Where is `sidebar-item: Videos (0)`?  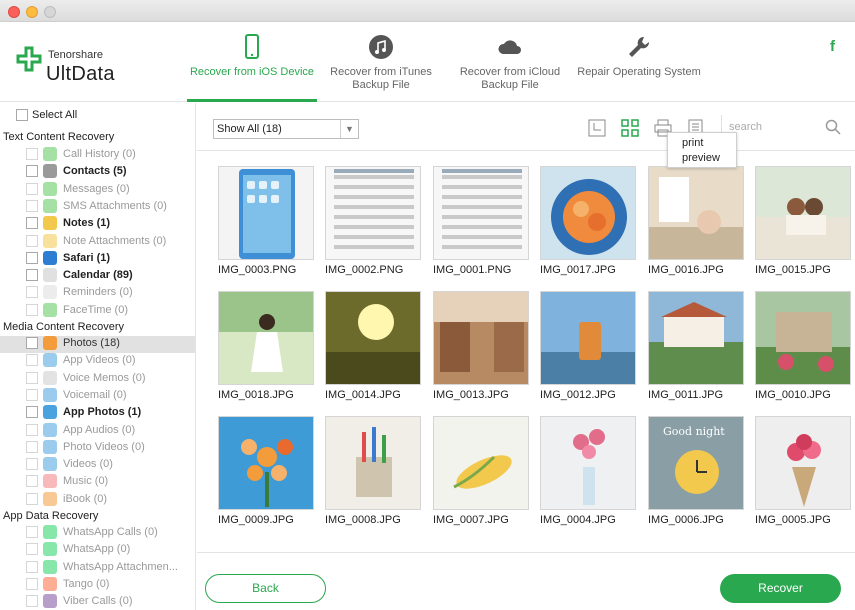 sidebar-item: Videos (0) is located at coordinates (110, 465).